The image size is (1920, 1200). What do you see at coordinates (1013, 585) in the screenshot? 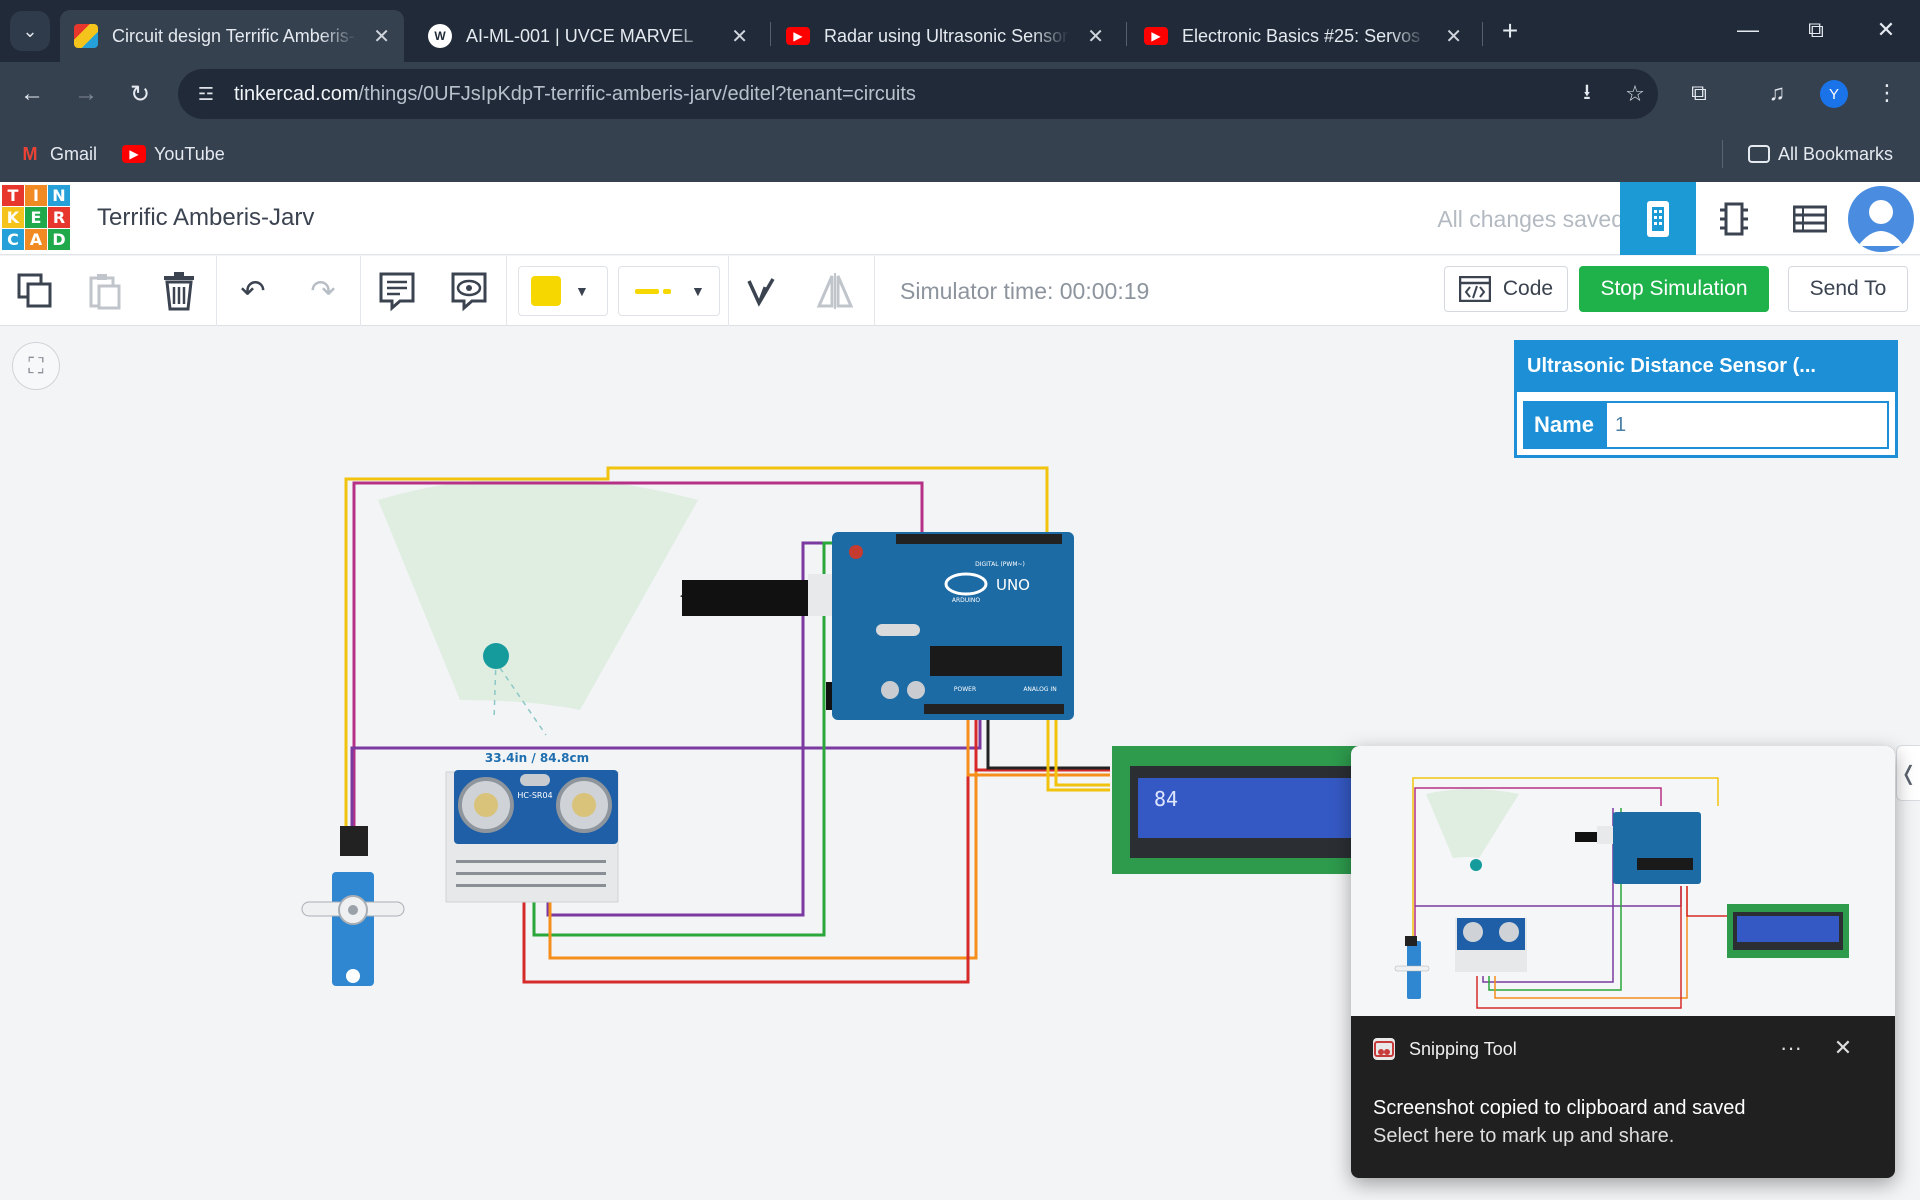
I see `board-model-label: UNO` at bounding box center [1013, 585].